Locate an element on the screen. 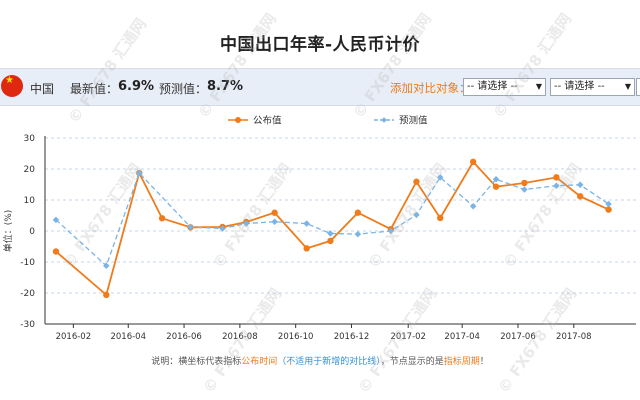  note-indicator-period: 指标周期 is located at coordinates (461, 362).